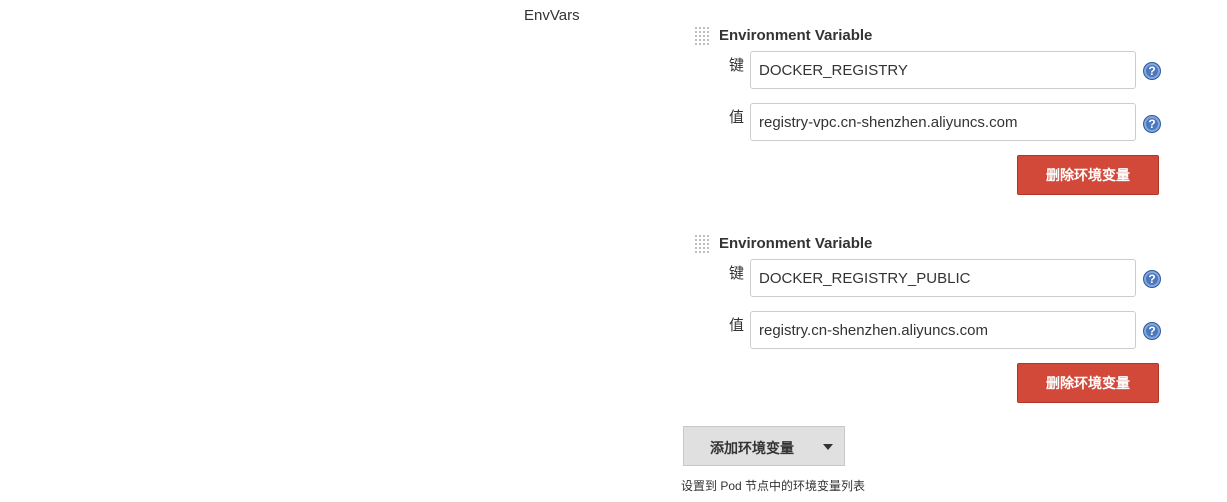 The width and height of the screenshot is (1227, 502). I want to click on field-description: 设置到 Pod 节点中的环境变量列表, so click(773, 486).